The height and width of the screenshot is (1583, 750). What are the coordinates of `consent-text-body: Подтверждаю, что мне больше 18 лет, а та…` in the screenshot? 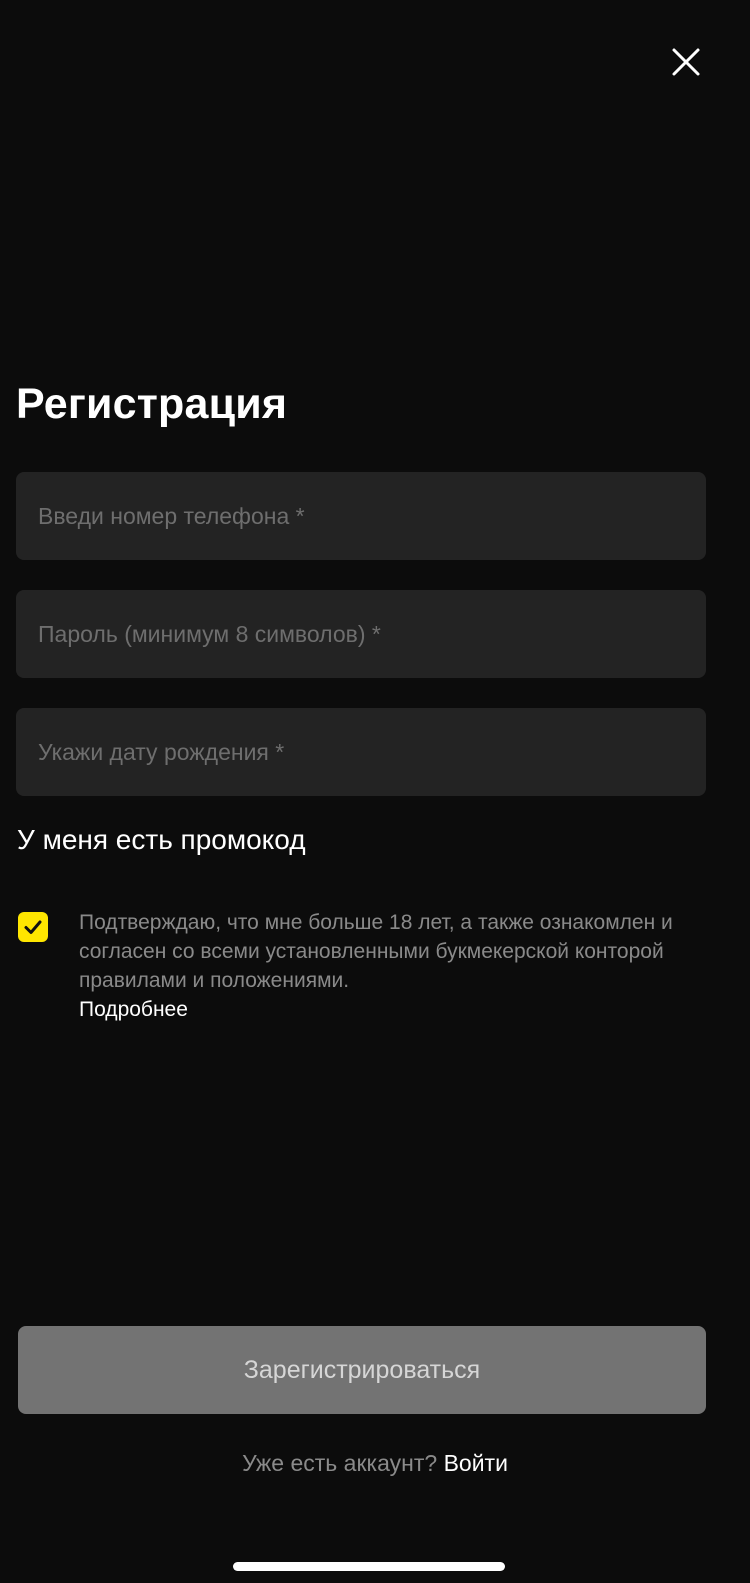 It's located at (376, 951).